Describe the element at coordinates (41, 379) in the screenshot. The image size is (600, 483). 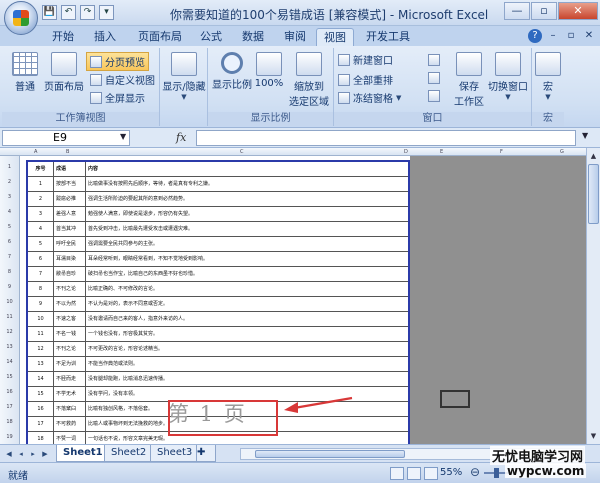
I see `table-cell: 14` at that location.